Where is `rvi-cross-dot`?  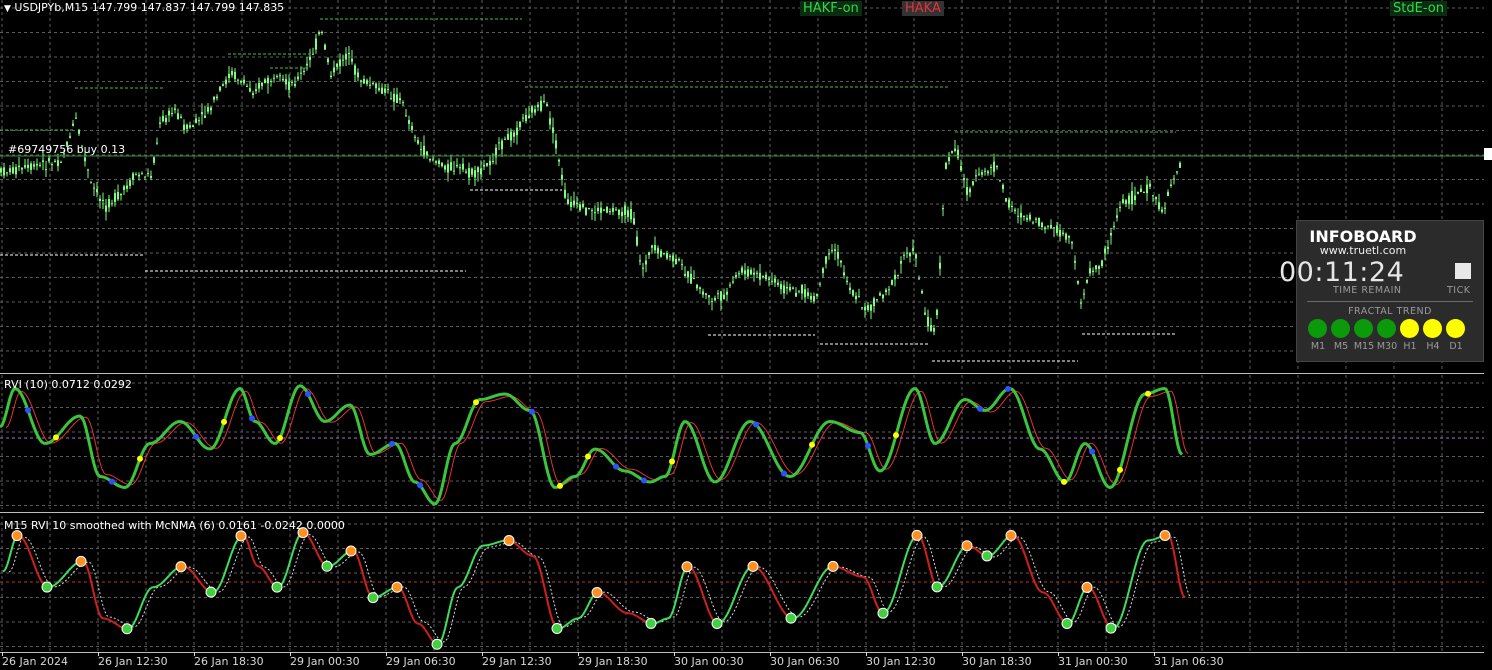 rvi-cross-dot is located at coordinates (196, 436).